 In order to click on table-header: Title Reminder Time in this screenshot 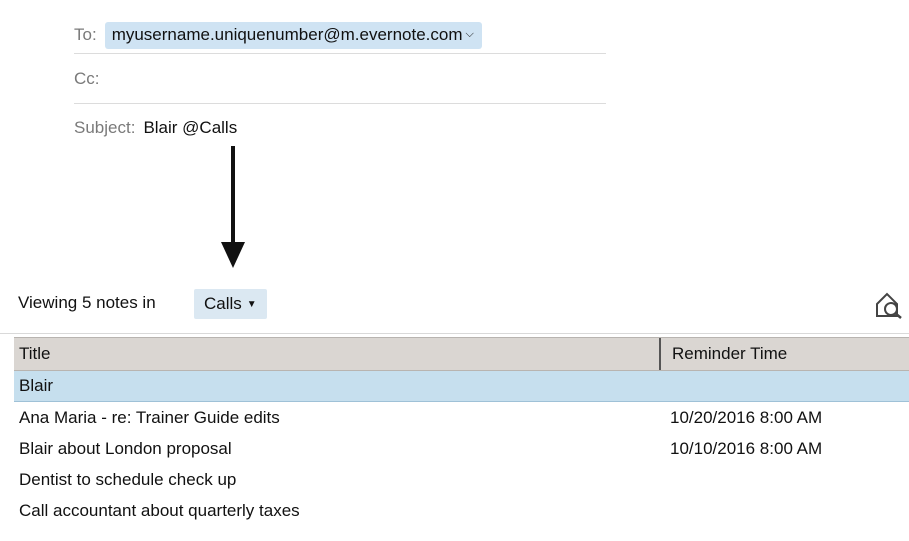, I will do `click(461, 354)`.